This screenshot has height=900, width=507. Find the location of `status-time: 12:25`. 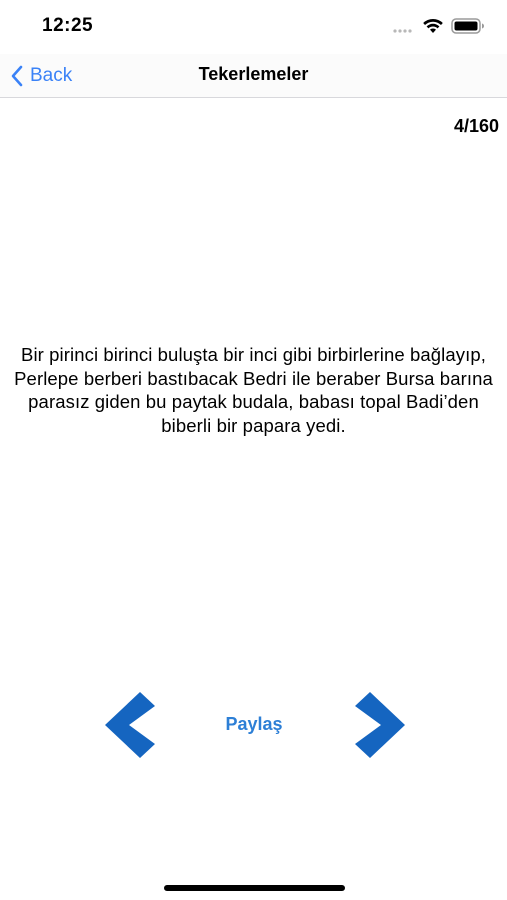

status-time: 12:25 is located at coordinates (68, 25).